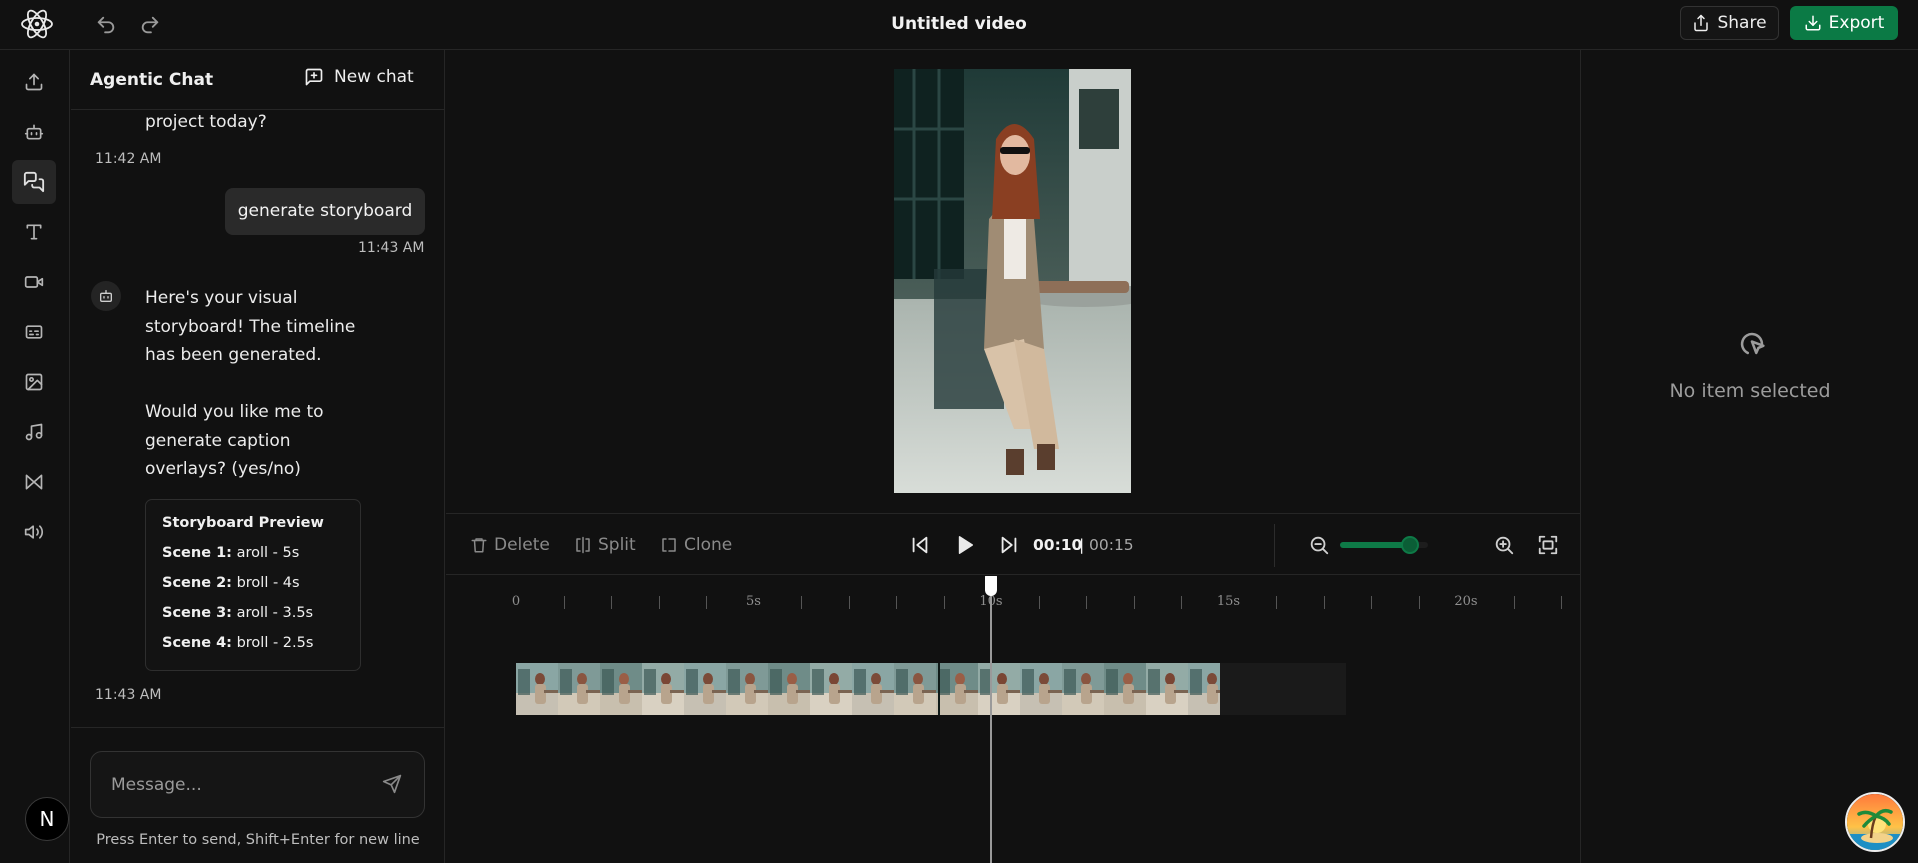 Image resolution: width=1918 pixels, height=863 pixels. Describe the element at coordinates (617, 545) in the screenshot. I see `split-label: Split` at that location.